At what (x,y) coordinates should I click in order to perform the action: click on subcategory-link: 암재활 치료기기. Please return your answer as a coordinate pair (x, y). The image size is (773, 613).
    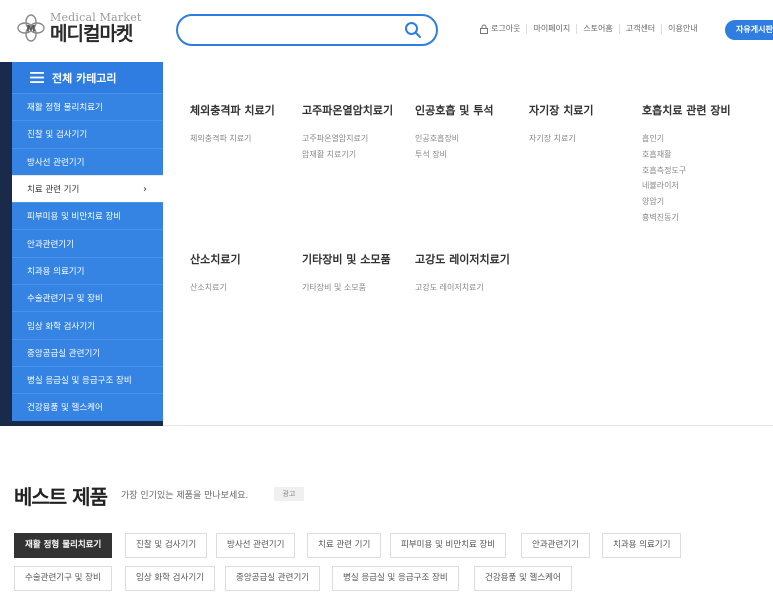
    Looking at the image, I should click on (347, 155).